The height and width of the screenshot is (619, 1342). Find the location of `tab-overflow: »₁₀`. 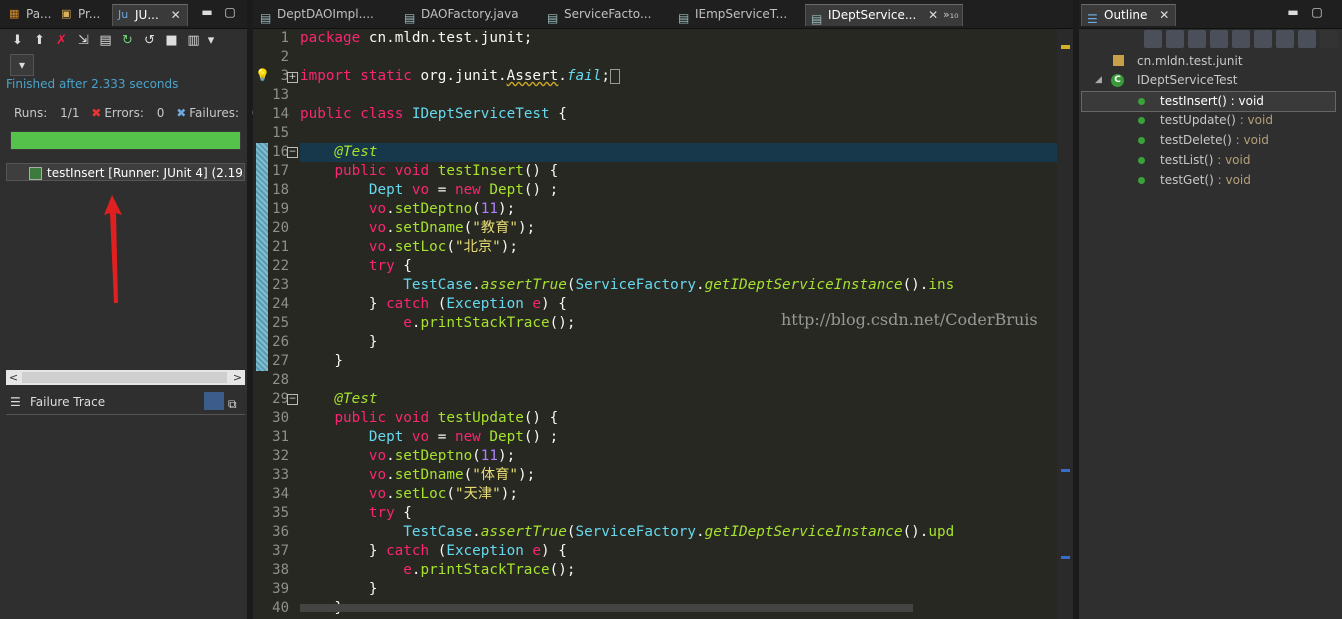

tab-overflow: »₁₀ is located at coordinates (952, 14).